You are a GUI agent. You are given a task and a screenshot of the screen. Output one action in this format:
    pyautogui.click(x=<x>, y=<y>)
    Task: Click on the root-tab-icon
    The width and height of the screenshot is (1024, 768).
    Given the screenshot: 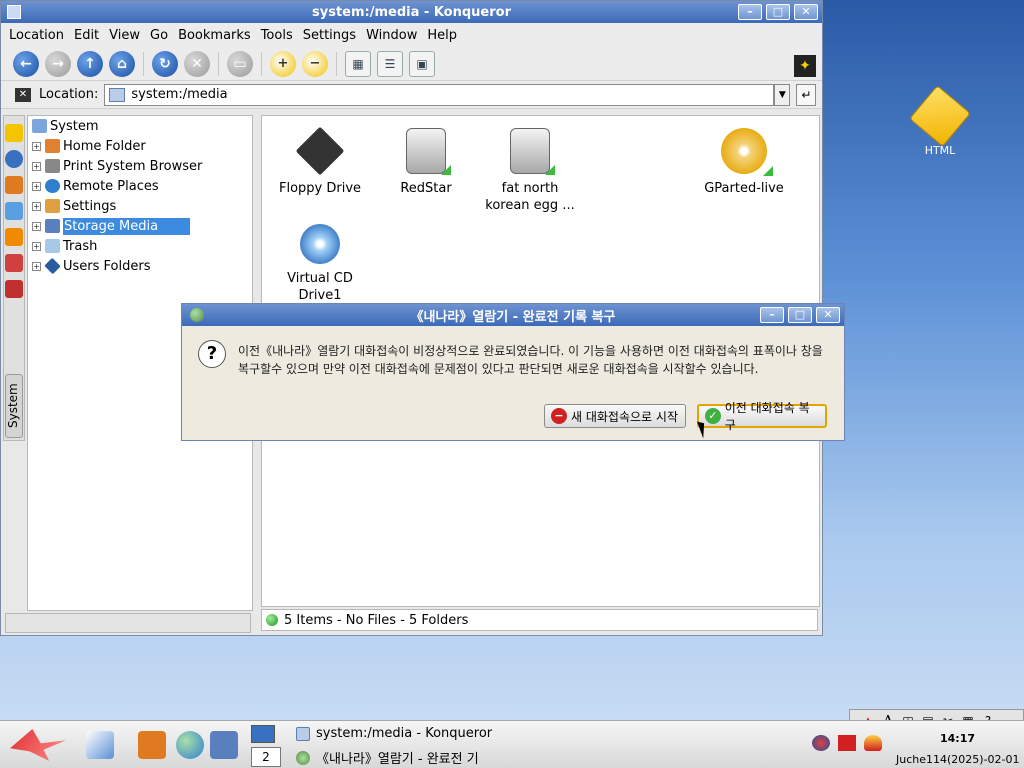 What is the action you would take?
    pyautogui.click(x=14, y=289)
    